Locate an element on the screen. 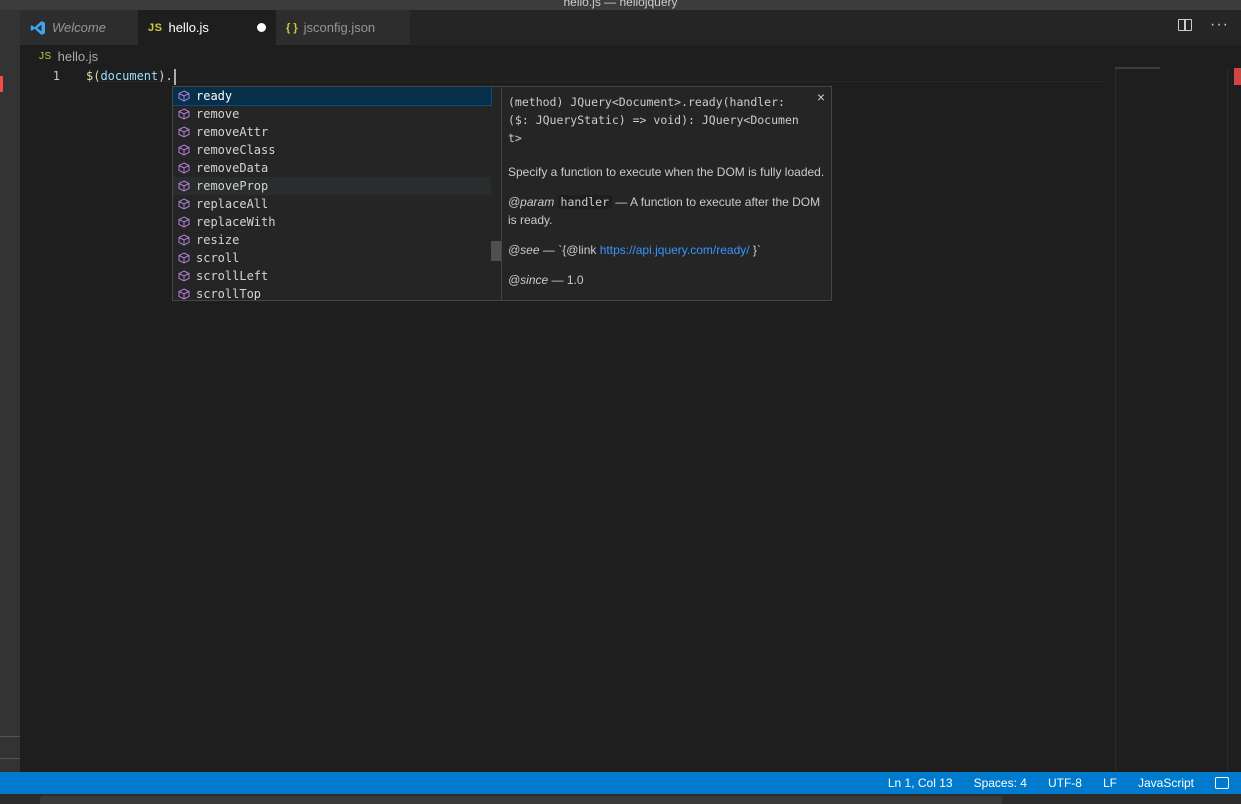 The height and width of the screenshot is (804, 1241). current-line-highlight is located at coordinates (596, 81).